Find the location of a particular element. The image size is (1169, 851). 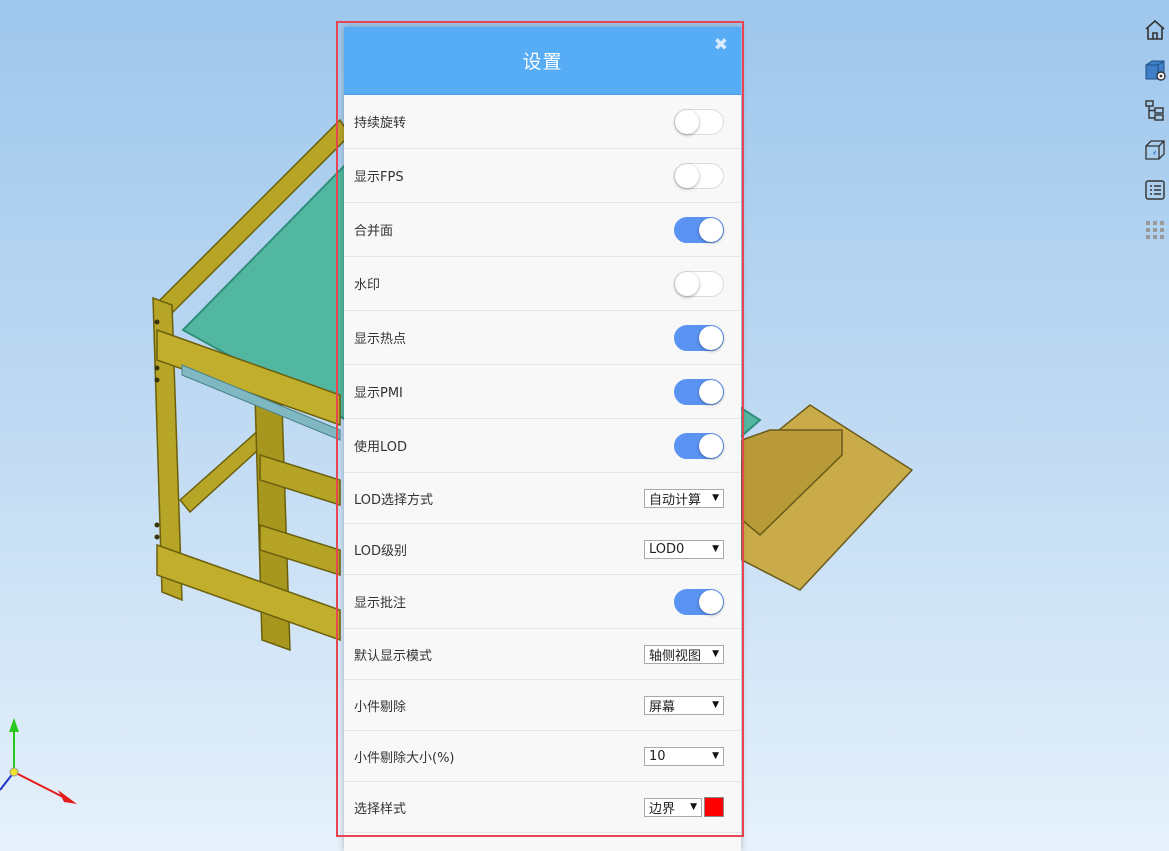

setting-row-use-lod: 使用LOD is located at coordinates (542, 446).